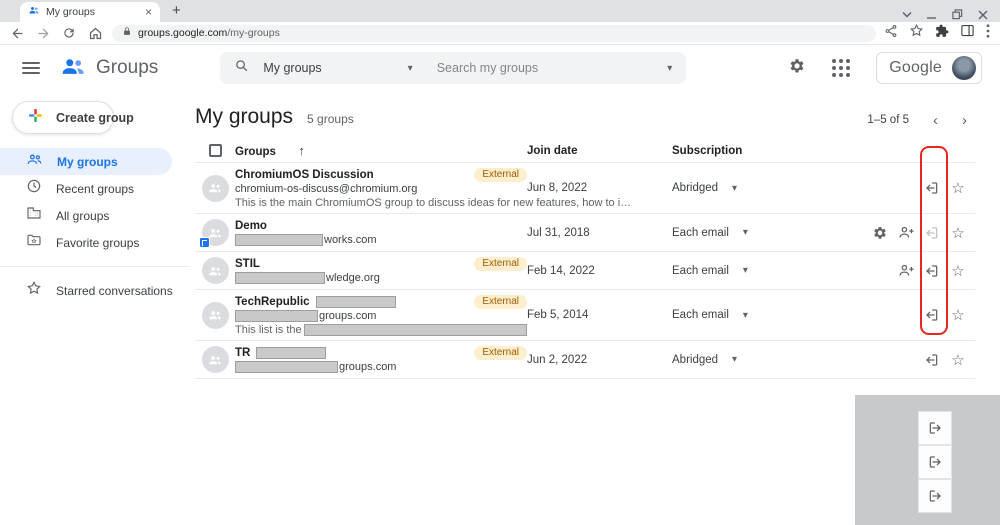  What do you see at coordinates (301, 150) in the screenshot?
I see `sort-ascending-icon: ↑` at bounding box center [301, 150].